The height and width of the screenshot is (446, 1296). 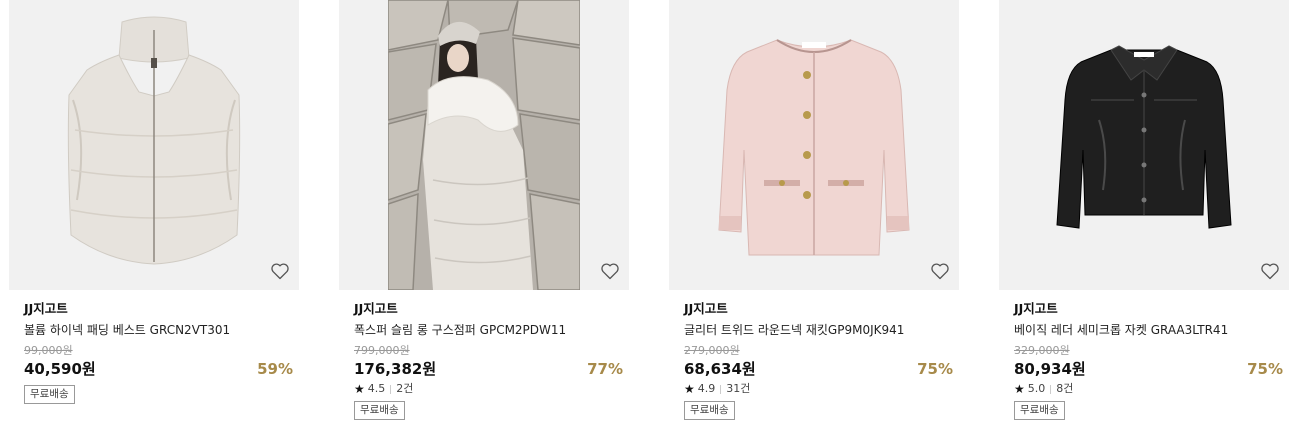 What do you see at coordinates (1064, 389) in the screenshot?
I see `review-count: 8건` at bounding box center [1064, 389].